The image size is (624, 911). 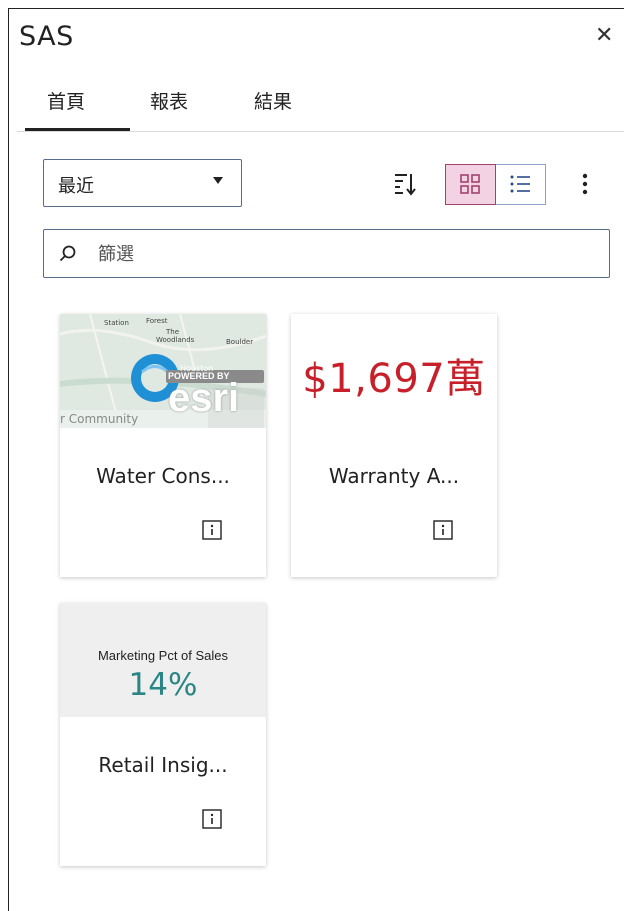 I want to click on close-icon: ✕, so click(x=604, y=35).